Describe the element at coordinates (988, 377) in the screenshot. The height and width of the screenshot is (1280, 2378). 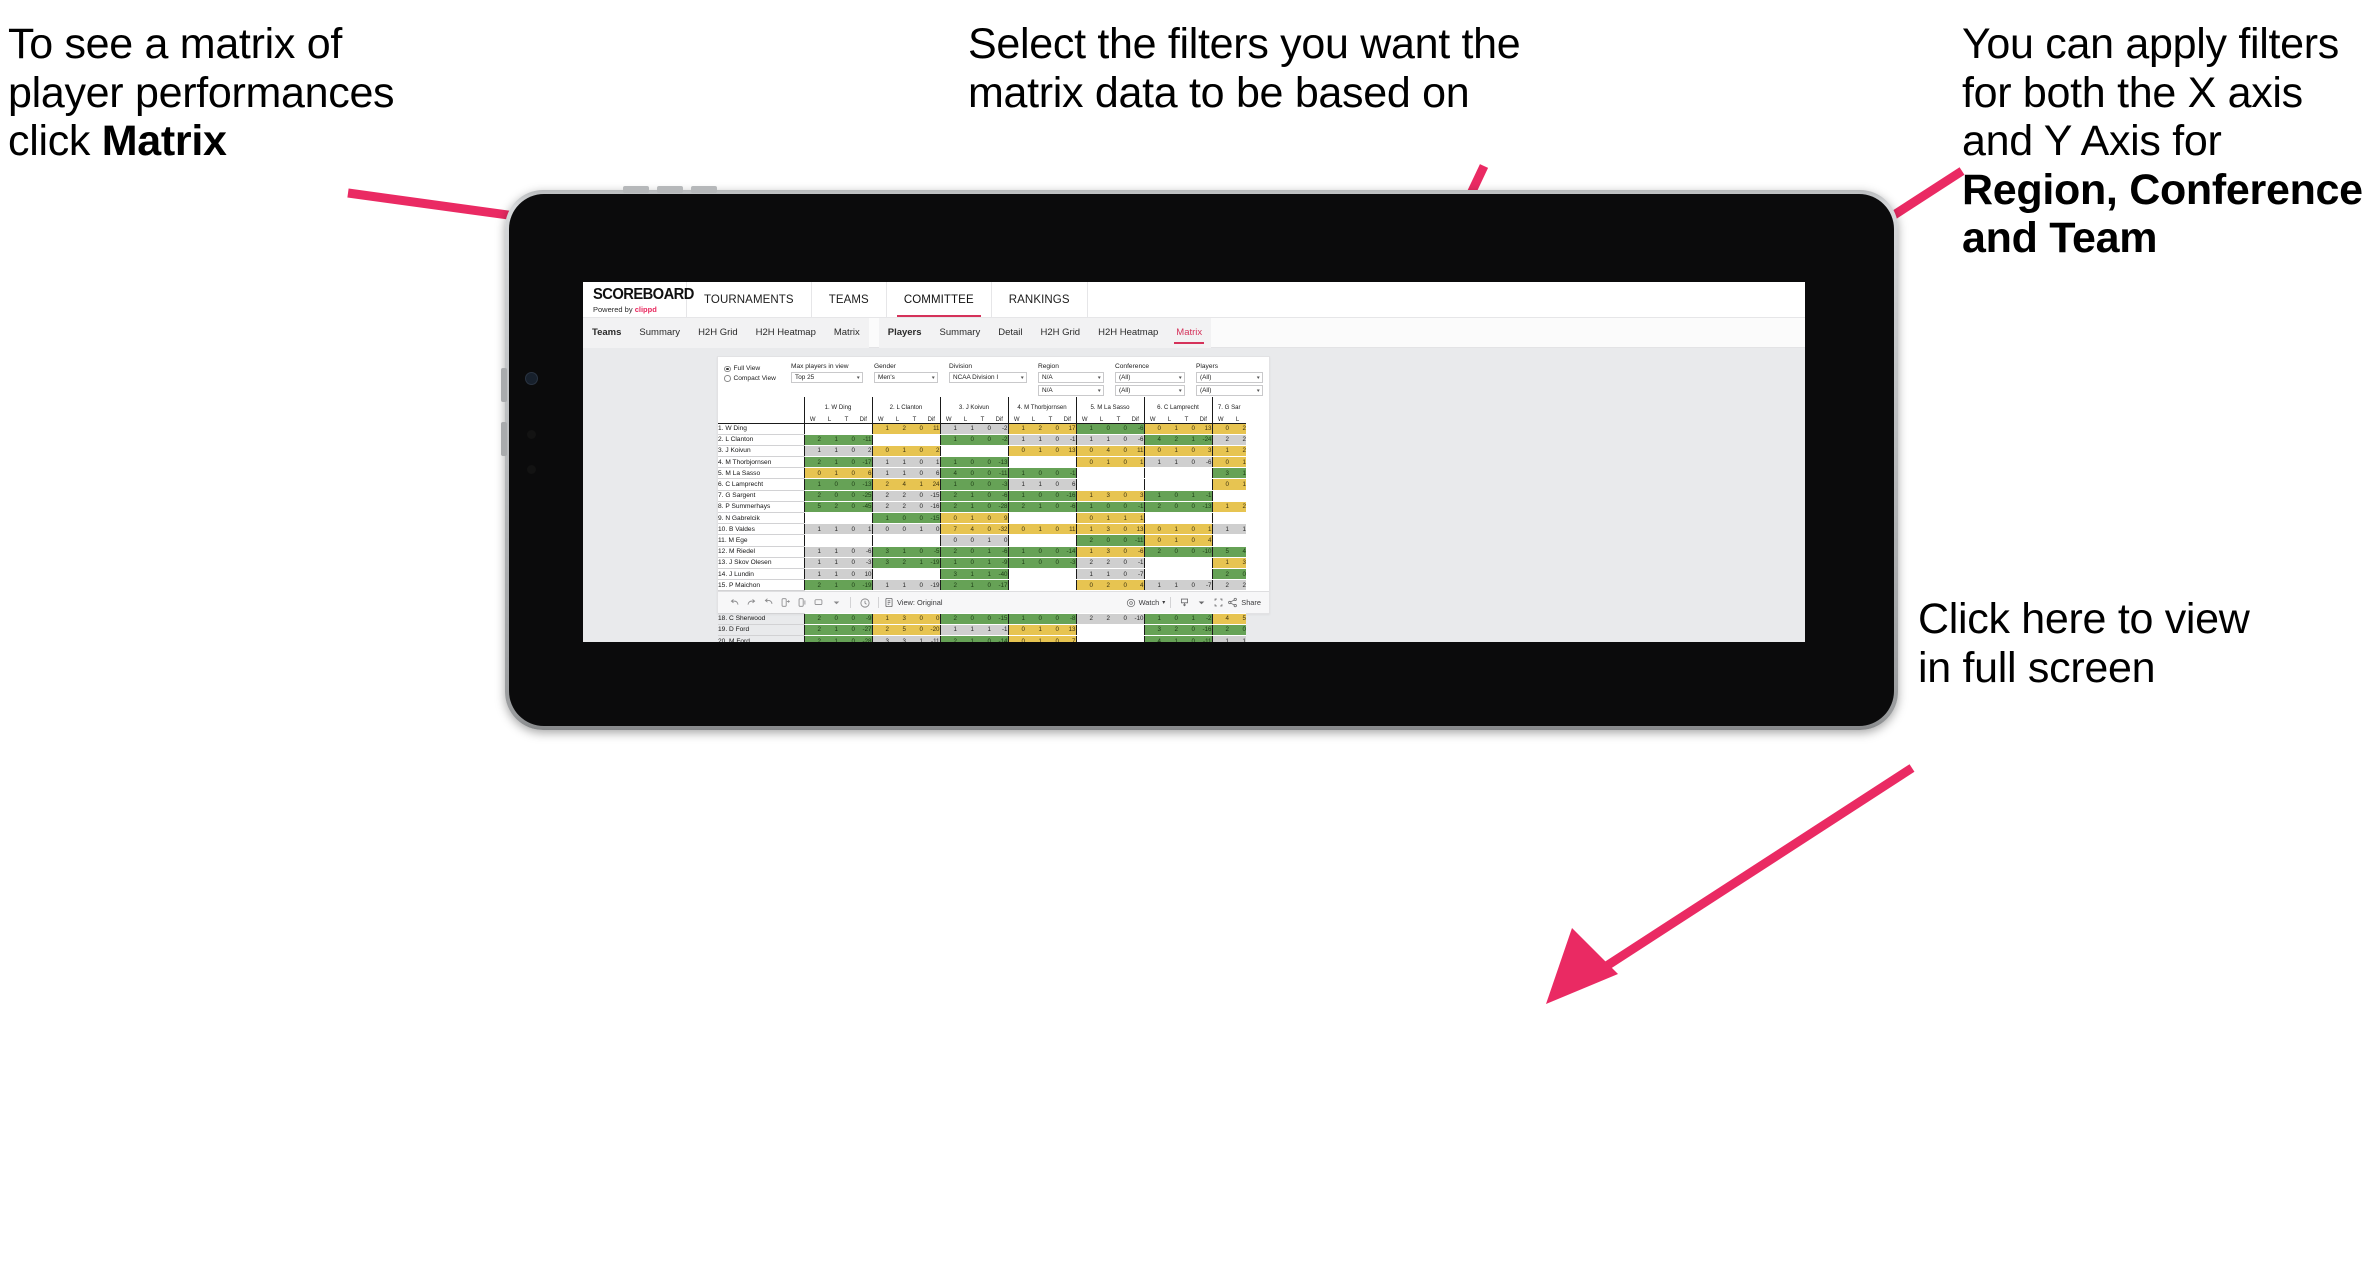
I see `filter-division-select: NCAA Division I ▾` at that location.